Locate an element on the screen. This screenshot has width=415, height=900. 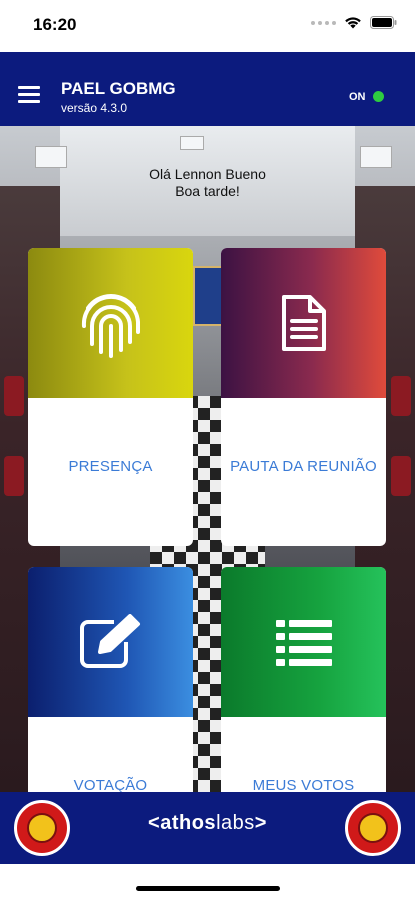
document-icon is located at coordinates (303, 323).